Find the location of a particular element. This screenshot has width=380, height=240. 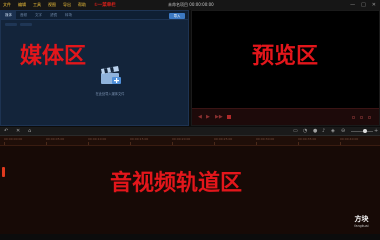

crop-icon: ▭ is located at coordinates (295, 131).